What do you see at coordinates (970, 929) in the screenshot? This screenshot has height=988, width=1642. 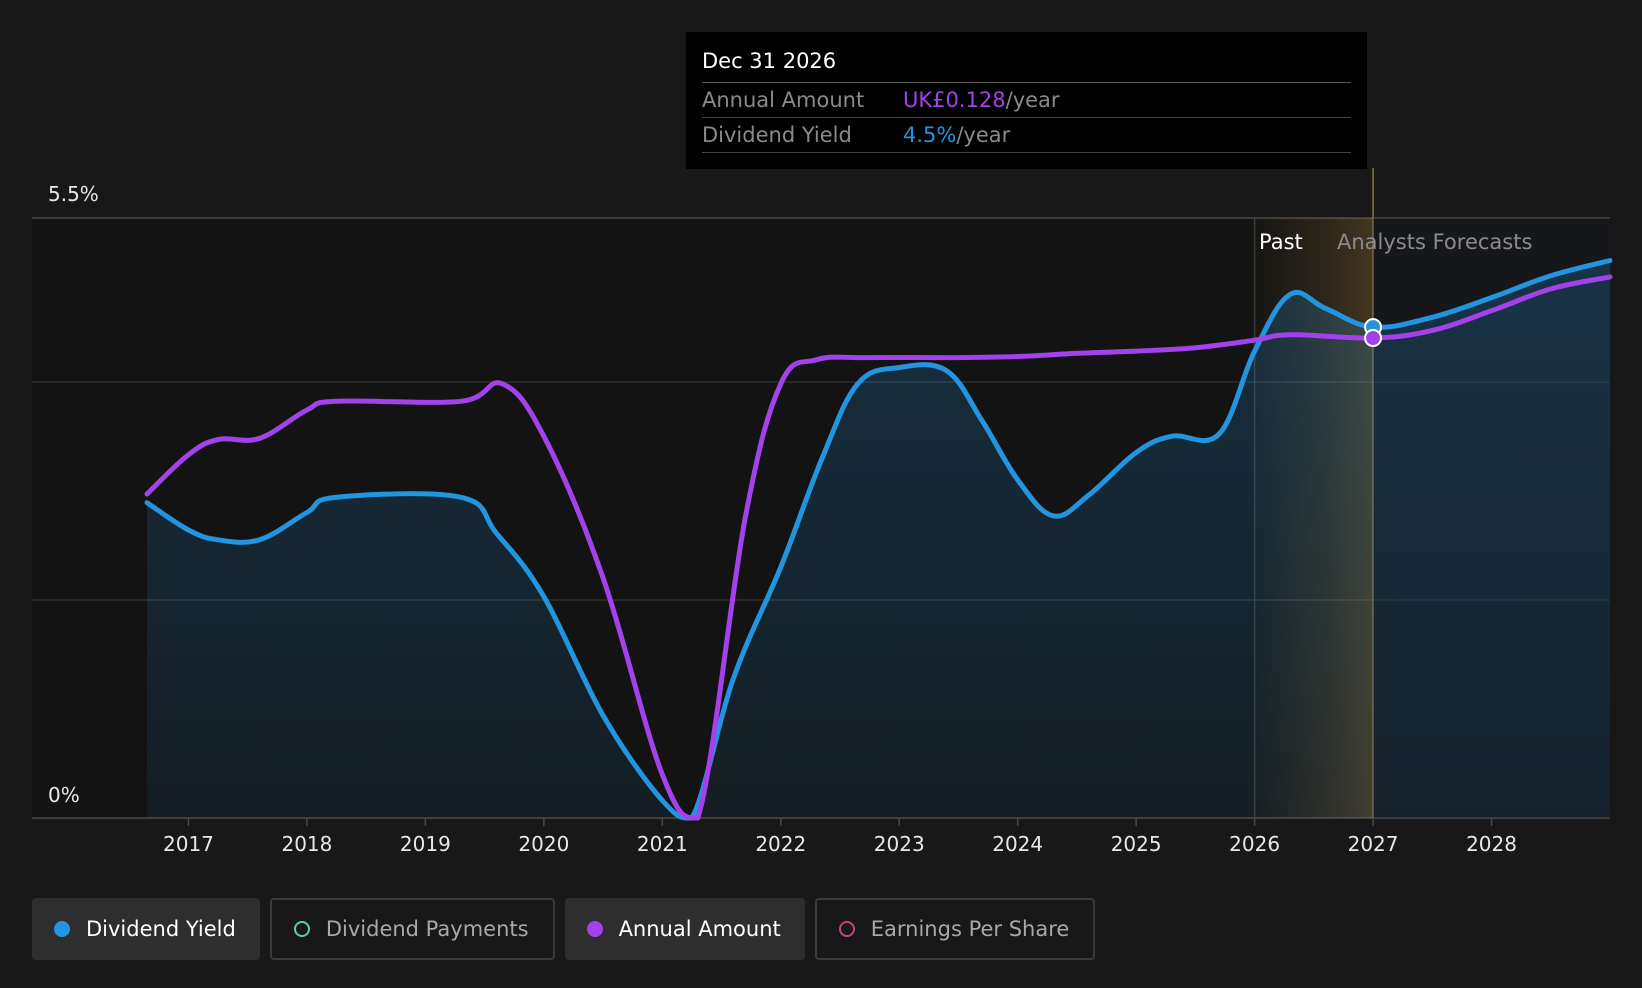 I see `legend-label: Earnings Per Share` at bounding box center [970, 929].